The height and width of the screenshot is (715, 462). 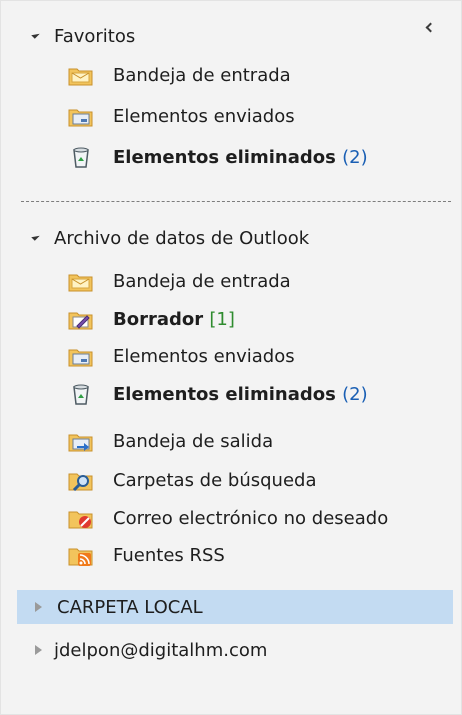 I want to click on draft-count: [1], so click(x=222, y=319).